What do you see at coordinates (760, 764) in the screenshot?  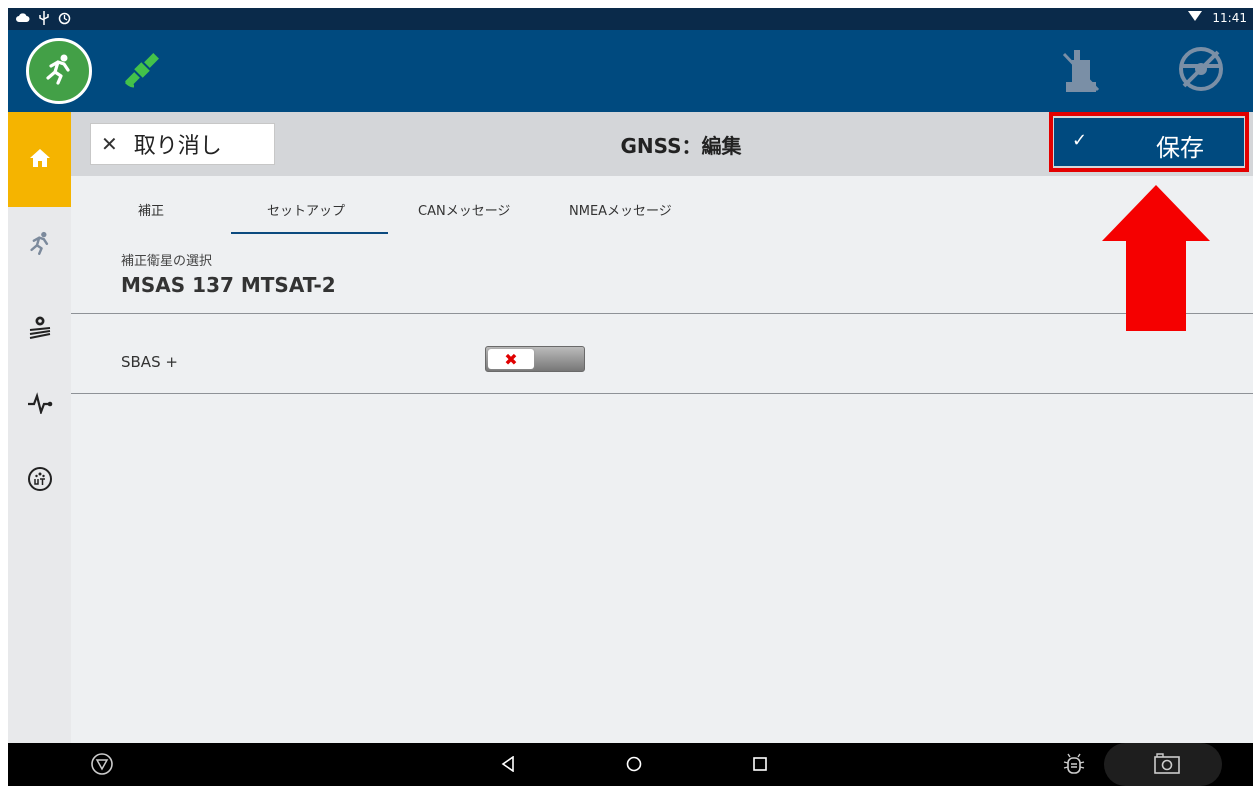 I see `recents-icon` at bounding box center [760, 764].